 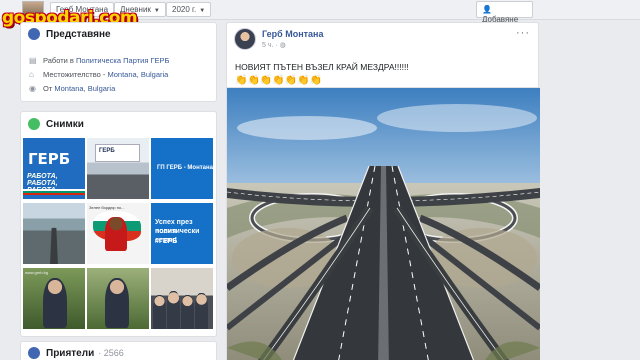 What do you see at coordinates (37, 272) in the screenshot?
I see `thumb-speaker-caption: www.gerb.bg` at bounding box center [37, 272].